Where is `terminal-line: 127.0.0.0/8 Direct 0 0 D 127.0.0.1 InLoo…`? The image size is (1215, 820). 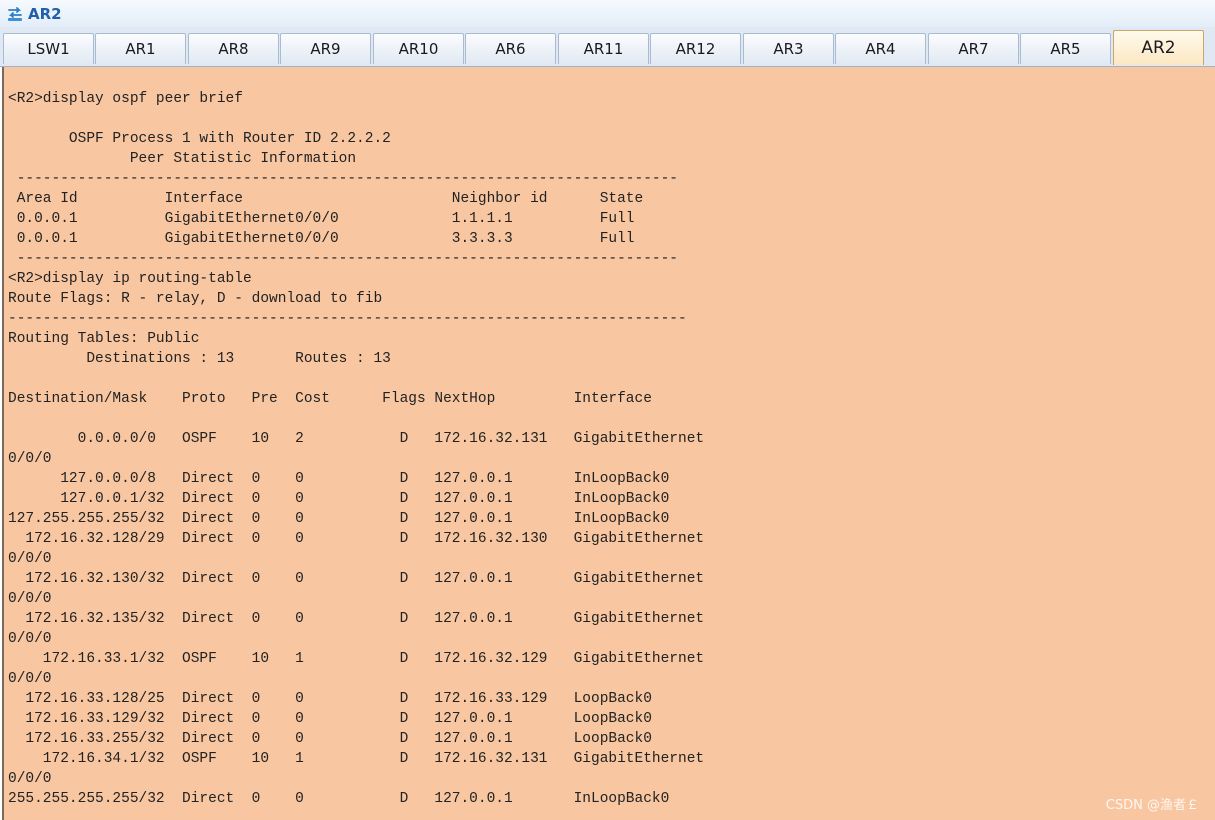
terminal-line: 127.0.0.0/8 Direct 0 0 D 127.0.0.1 InLoo… is located at coordinates (339, 479).